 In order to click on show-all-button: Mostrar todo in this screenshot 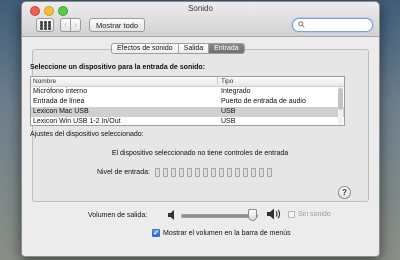, I will do `click(117, 25)`.